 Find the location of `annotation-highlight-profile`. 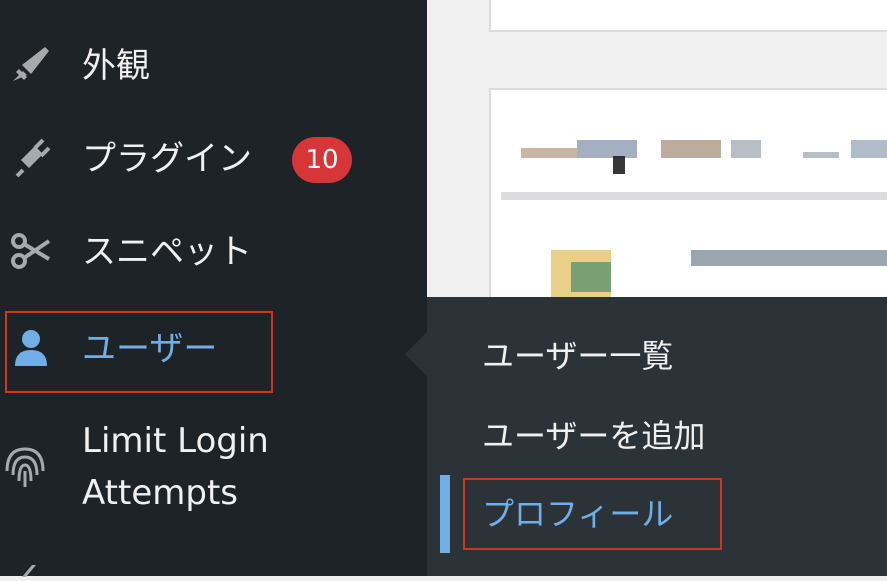

annotation-highlight-profile is located at coordinates (592, 514).